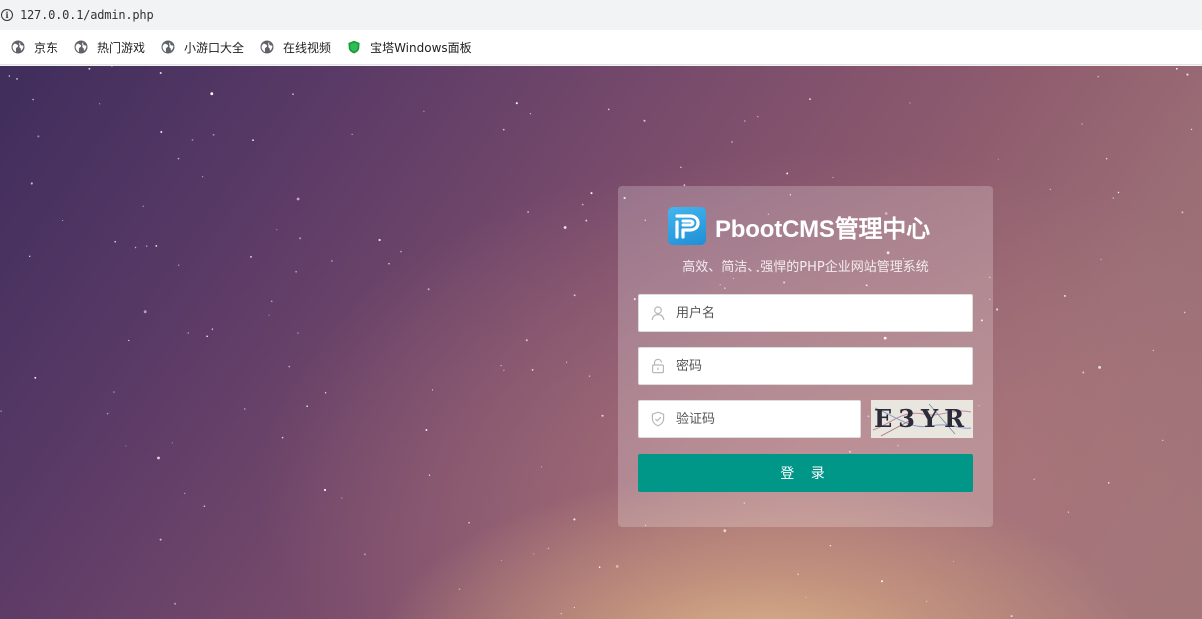 The height and width of the screenshot is (619, 1202). I want to click on bookmark-bt-panel: 宝塔Windows面板, so click(409, 47).